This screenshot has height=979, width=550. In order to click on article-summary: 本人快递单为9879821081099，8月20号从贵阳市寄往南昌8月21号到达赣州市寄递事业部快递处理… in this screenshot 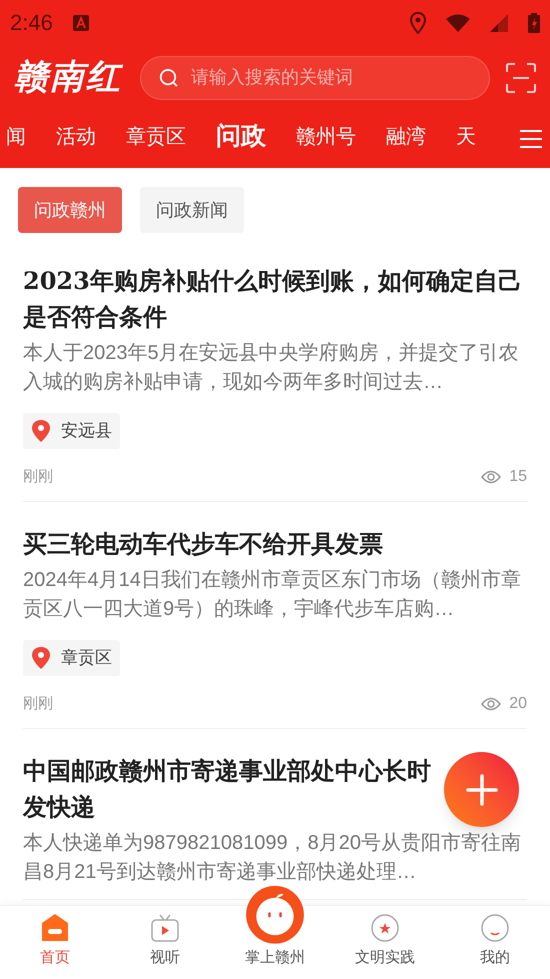, I will do `click(272, 858)`.